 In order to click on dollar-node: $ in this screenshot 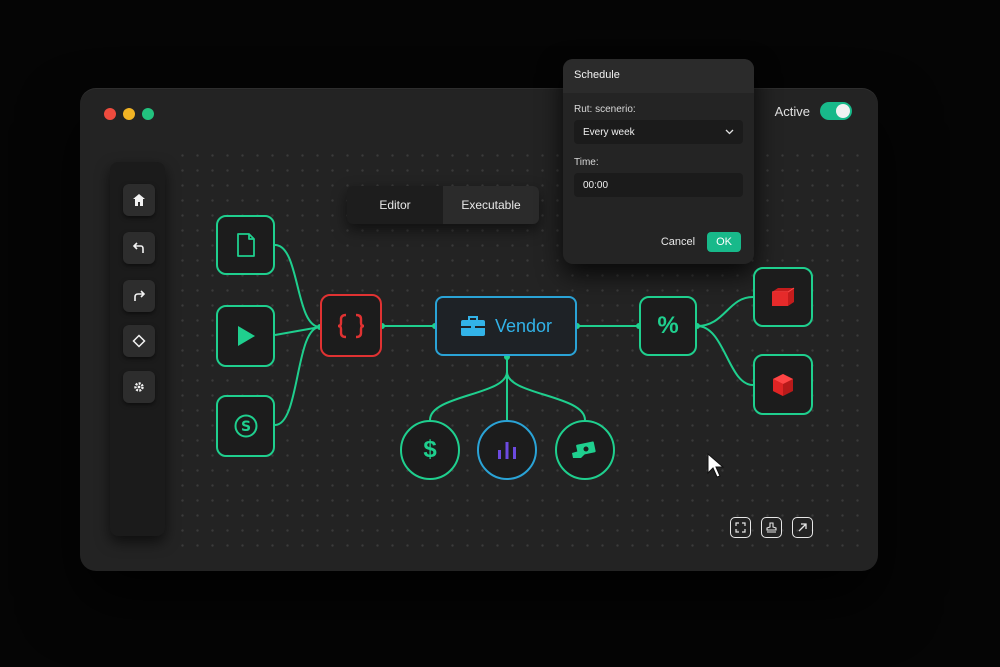, I will do `click(430, 450)`.